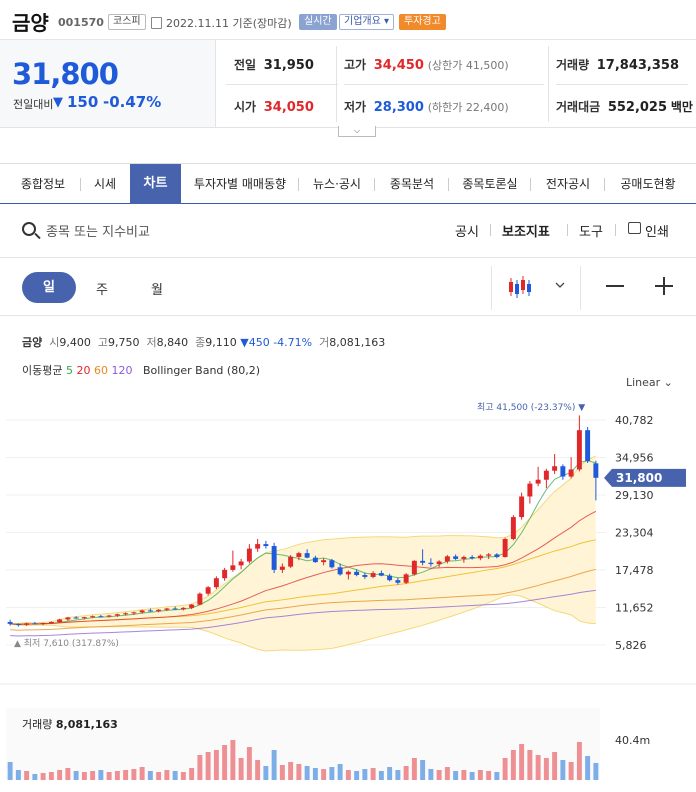 This screenshot has width=696, height=792. I want to click on ma60-label: 60, so click(100, 370).